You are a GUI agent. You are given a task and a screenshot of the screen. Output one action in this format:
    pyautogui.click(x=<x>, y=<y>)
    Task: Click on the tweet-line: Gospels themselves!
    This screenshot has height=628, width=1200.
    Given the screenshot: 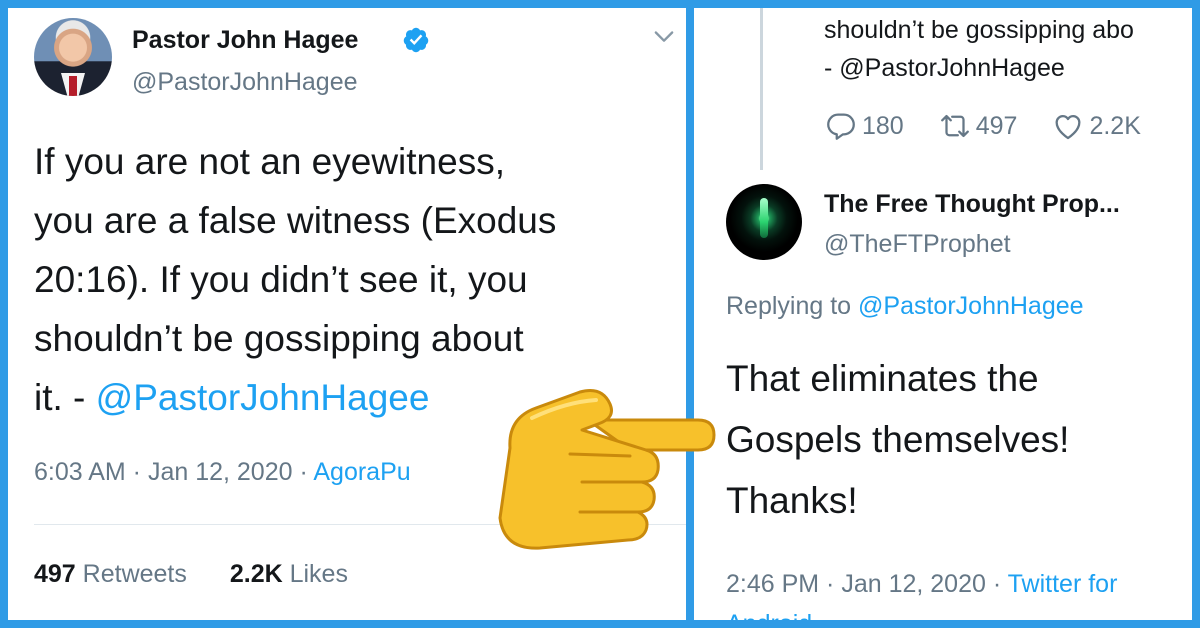 What is the action you would take?
    pyautogui.click(x=898, y=439)
    